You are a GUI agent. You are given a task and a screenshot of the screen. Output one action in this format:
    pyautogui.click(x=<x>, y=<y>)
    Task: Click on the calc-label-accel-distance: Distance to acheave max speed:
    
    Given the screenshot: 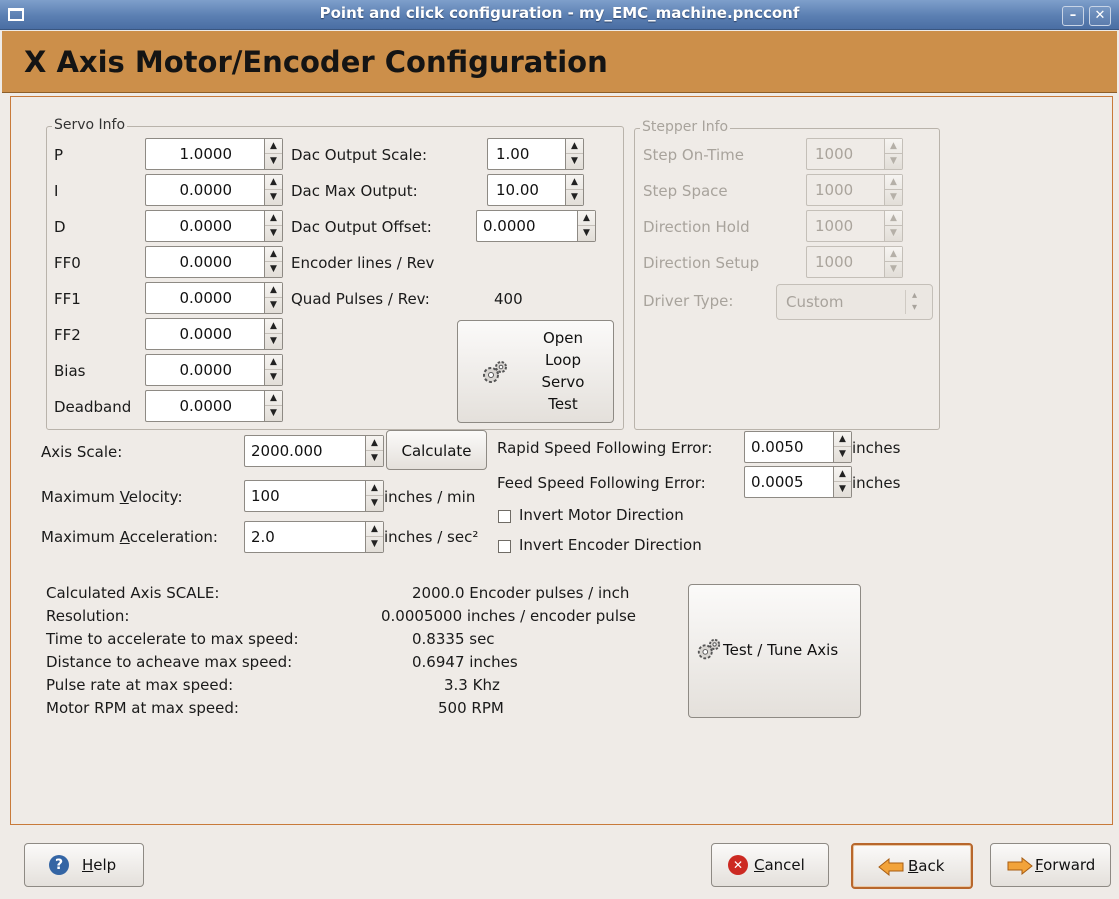 What is the action you would take?
    pyautogui.click(x=169, y=662)
    